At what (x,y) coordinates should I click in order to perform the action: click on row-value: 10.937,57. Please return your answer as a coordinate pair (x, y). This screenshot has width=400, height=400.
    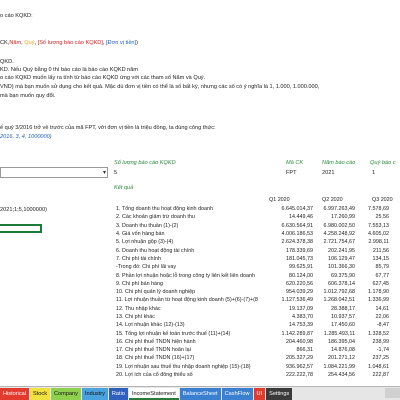
    Looking at the image, I should click on (336, 317).